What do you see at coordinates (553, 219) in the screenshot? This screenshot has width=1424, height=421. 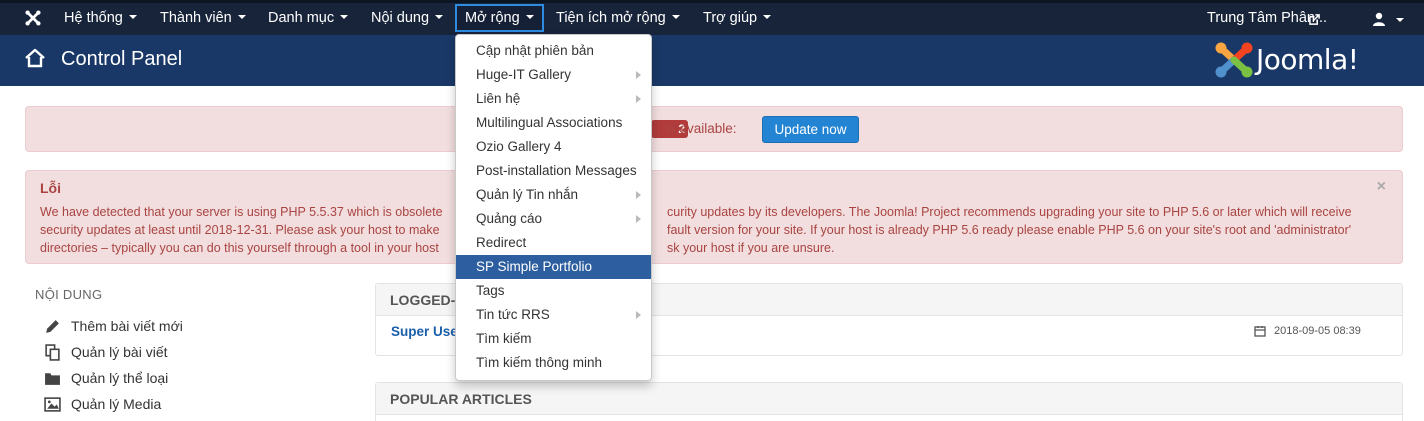 I see `menu-item-banners: Quảng cáo` at bounding box center [553, 219].